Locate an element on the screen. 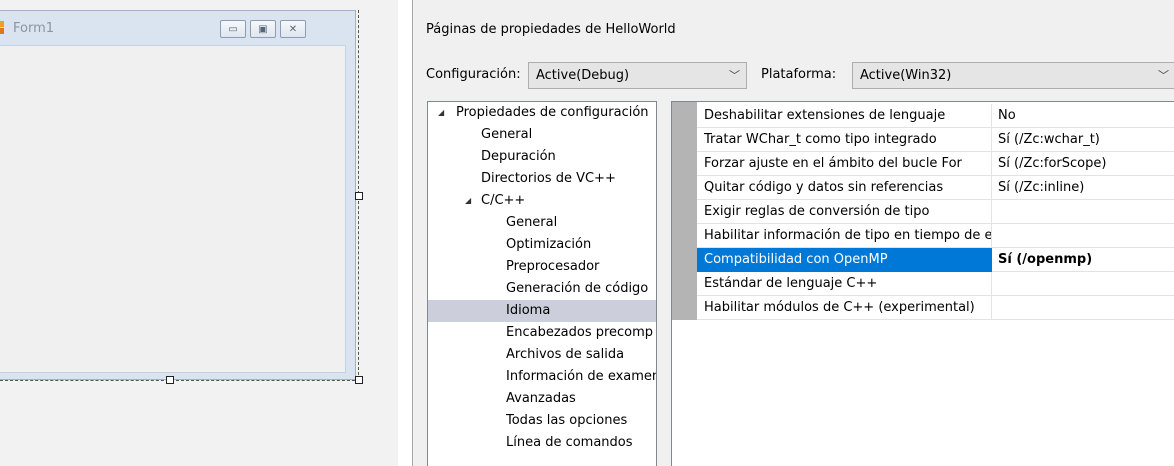 This screenshot has width=1174, height=466. tree-item-advanced: Avanzadas is located at coordinates (542, 399).